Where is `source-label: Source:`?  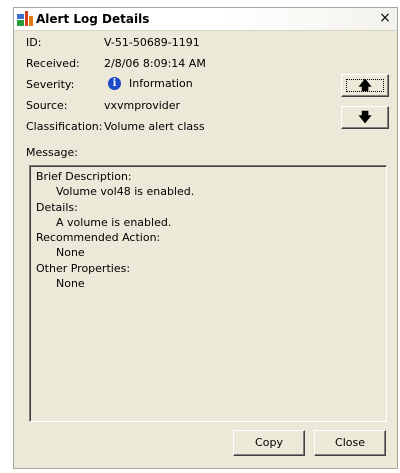
source-label: Source: is located at coordinates (47, 105).